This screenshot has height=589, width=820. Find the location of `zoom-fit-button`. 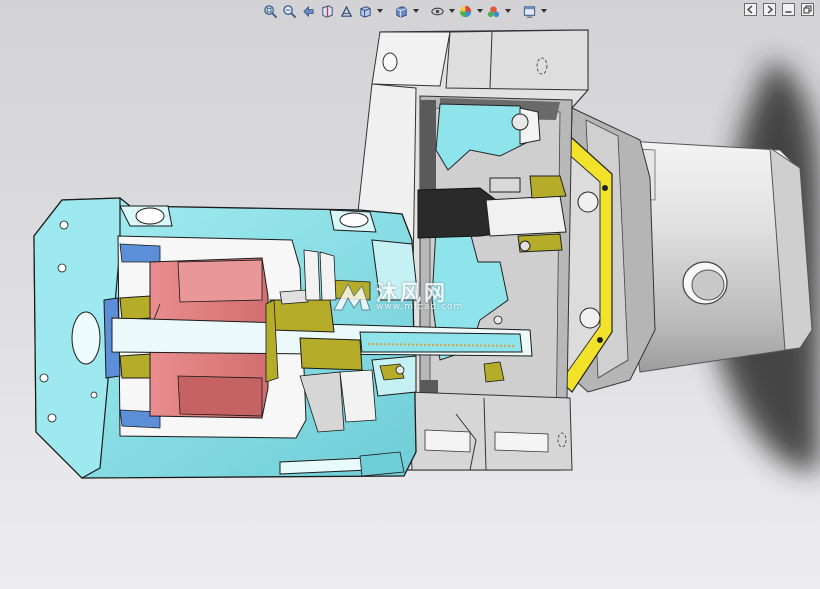

zoom-fit-button is located at coordinates (270, 11).